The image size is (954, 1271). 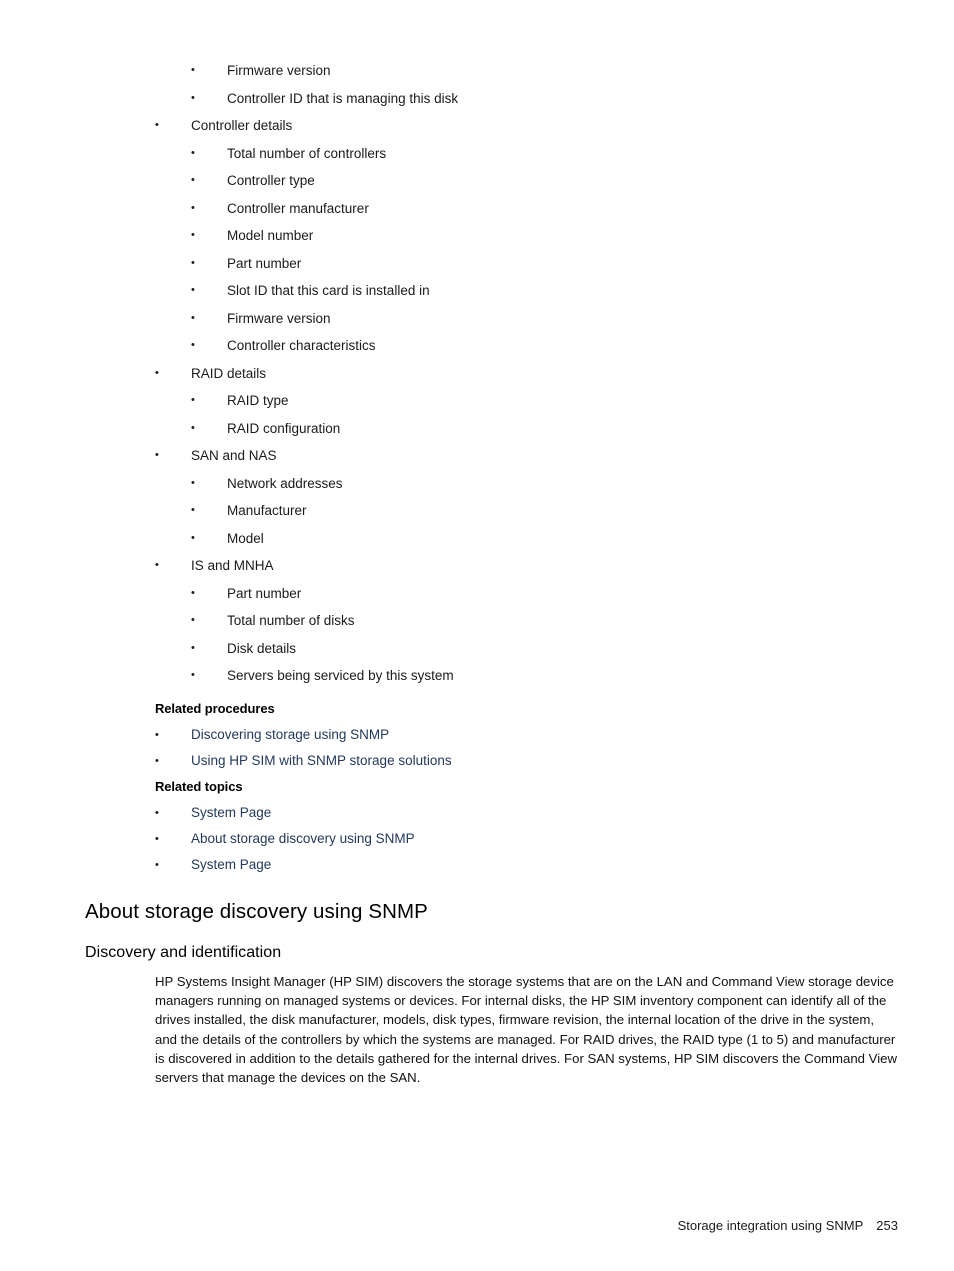 What do you see at coordinates (303, 838) in the screenshot?
I see `related-topic-link-1: About storage discovery using SNMP` at bounding box center [303, 838].